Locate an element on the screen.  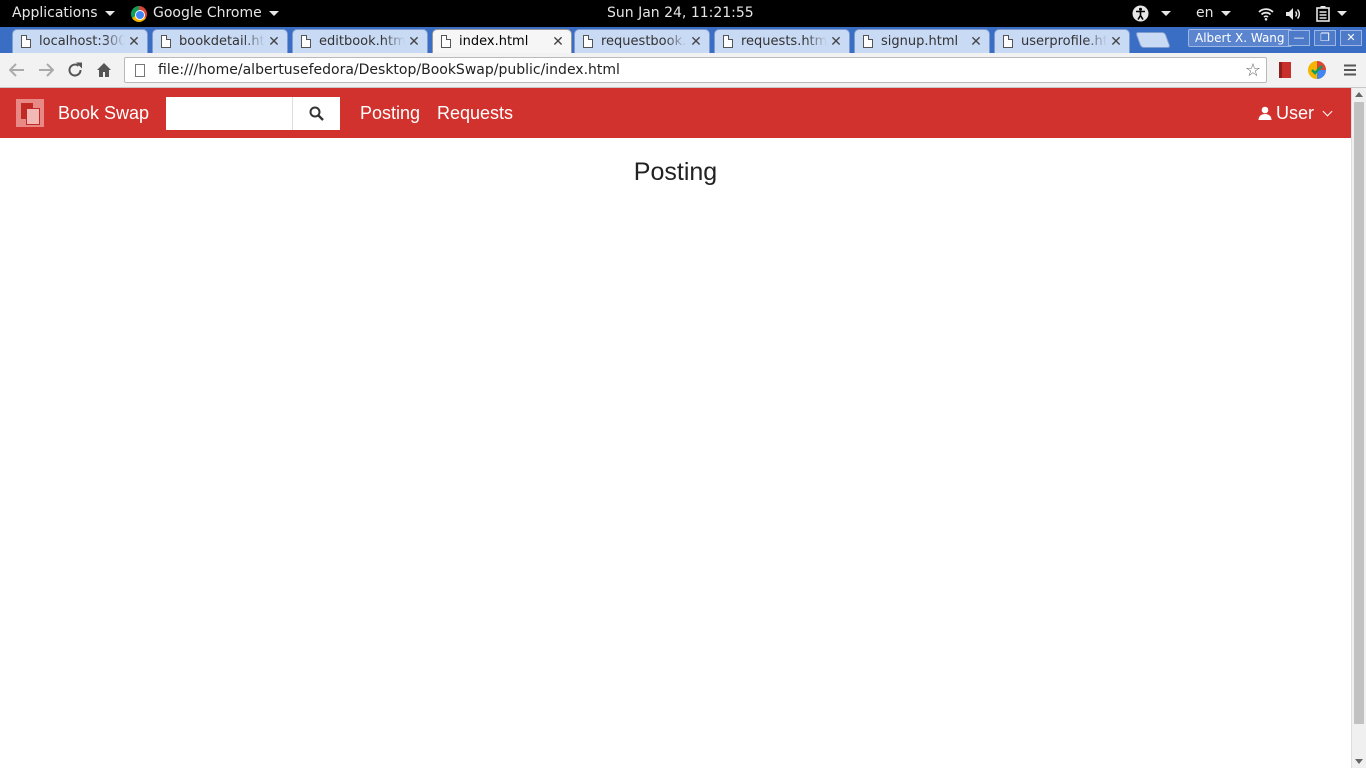
vertical-scrollbar is located at coordinates (1358, 428).